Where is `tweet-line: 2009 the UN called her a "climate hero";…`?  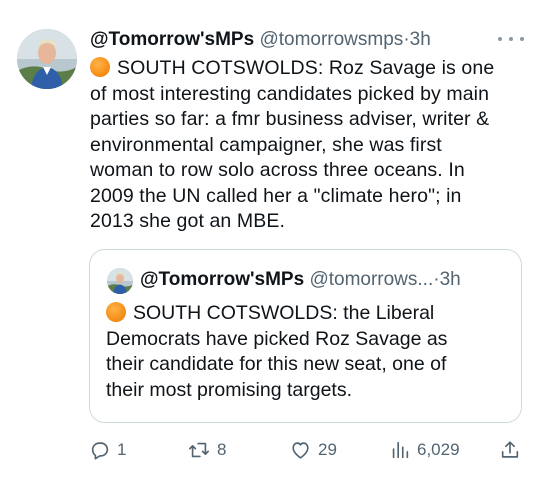
tweet-line: 2009 the UN called her a "climate hero";… is located at coordinates (276, 195).